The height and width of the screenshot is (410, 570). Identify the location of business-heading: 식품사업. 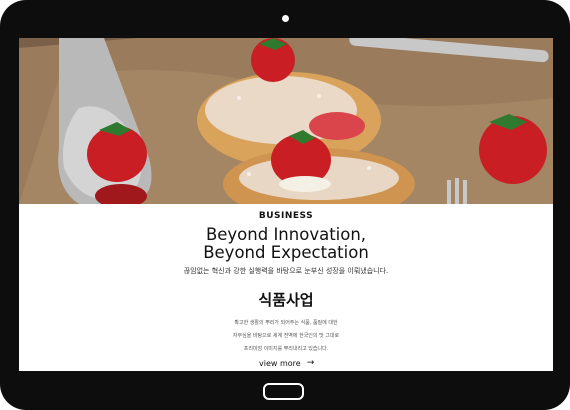
(286, 300).